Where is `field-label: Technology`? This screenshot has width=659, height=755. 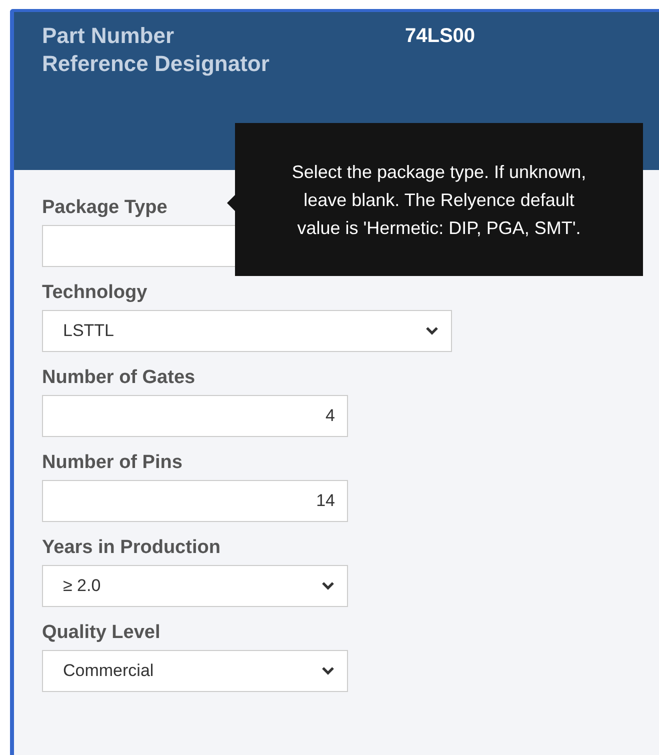
field-label: Technology is located at coordinates (95, 293).